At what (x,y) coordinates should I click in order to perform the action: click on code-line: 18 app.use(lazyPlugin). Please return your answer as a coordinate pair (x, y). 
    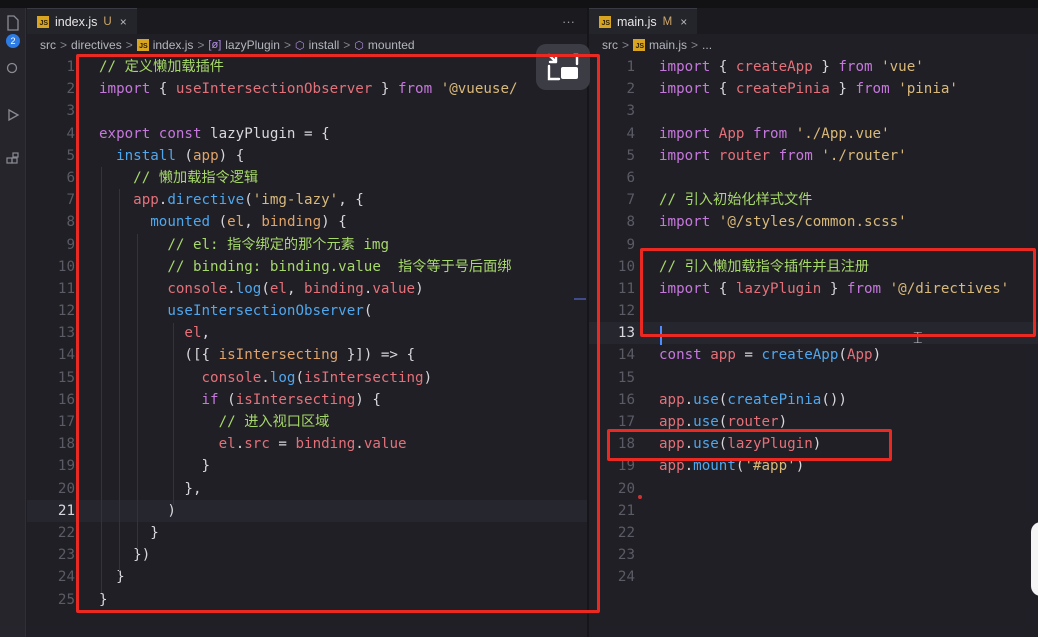
    Looking at the image, I should click on (813, 444).